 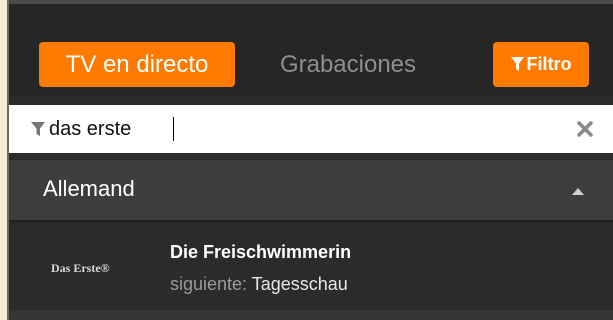 What do you see at coordinates (209, 284) in the screenshot?
I see `next-label: siguiente:` at bounding box center [209, 284].